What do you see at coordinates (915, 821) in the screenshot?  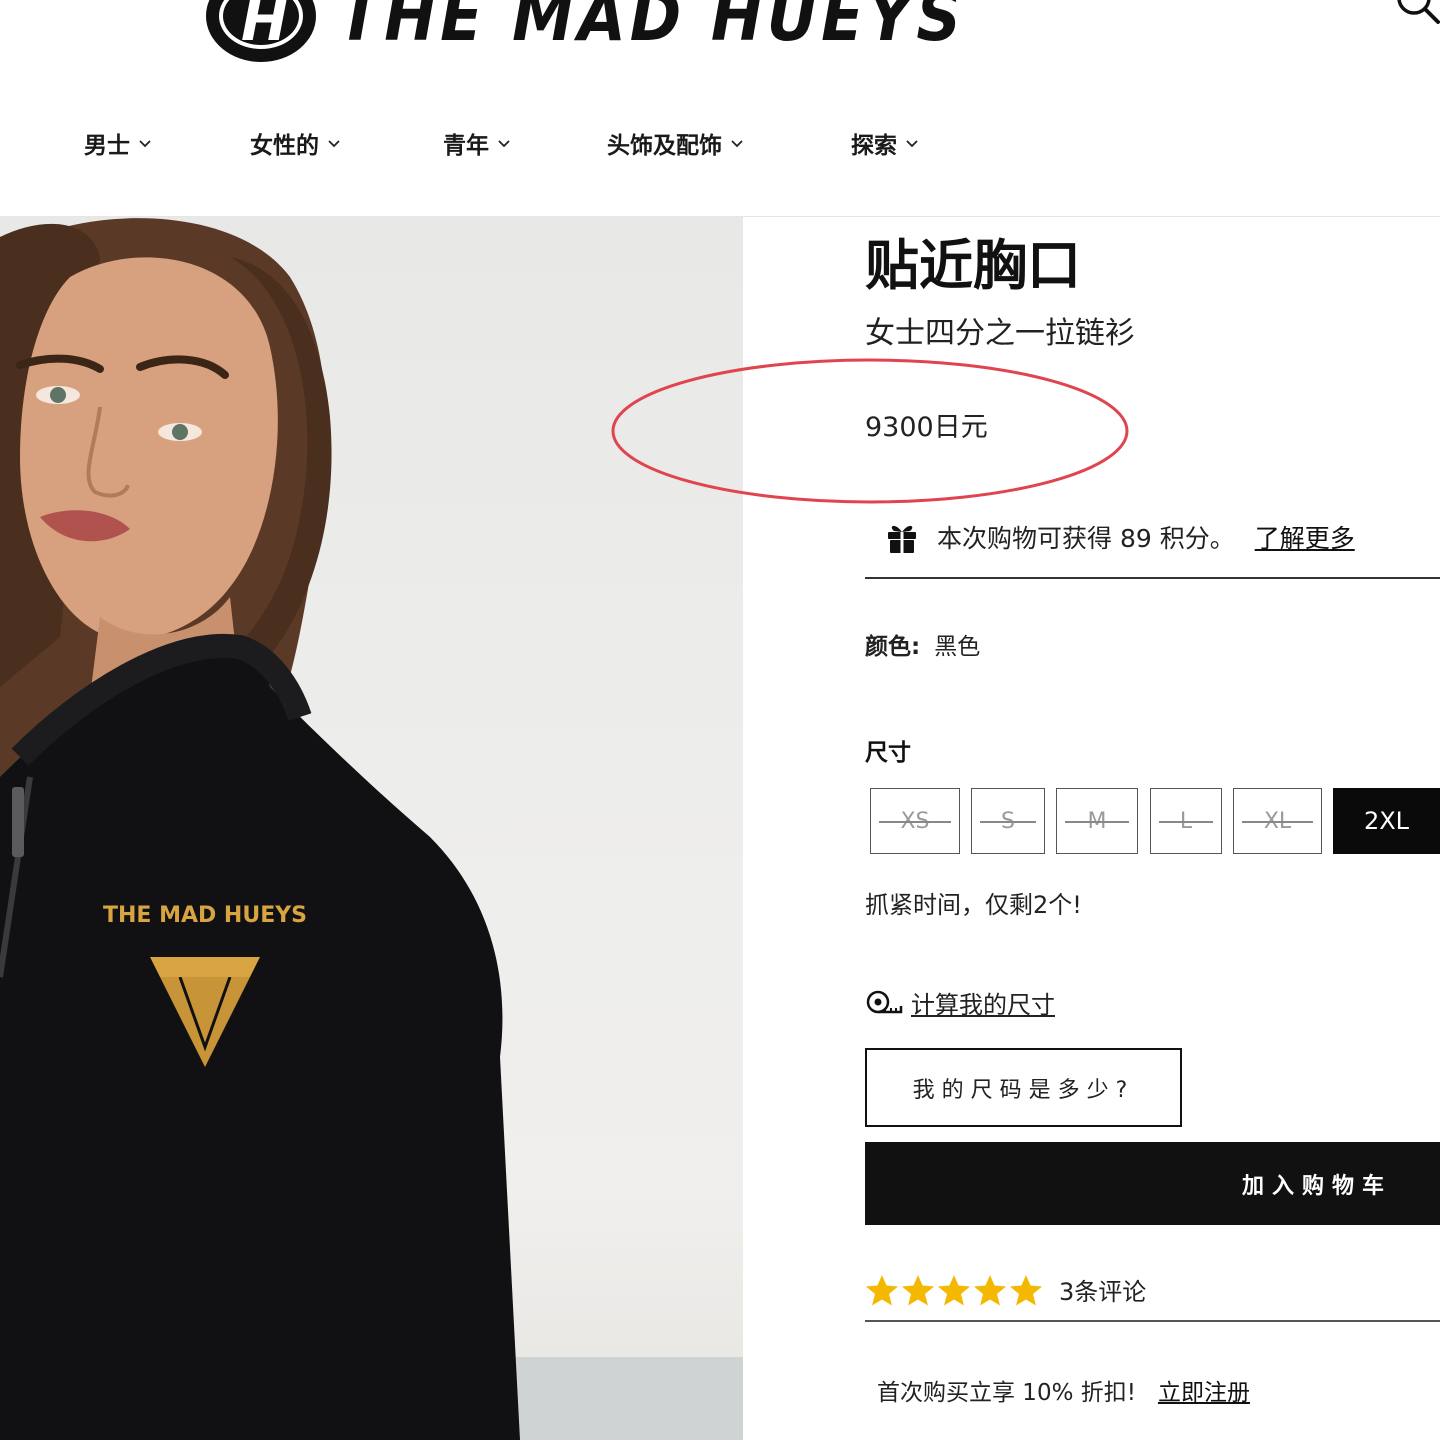 I see `size-option-xs: XS` at bounding box center [915, 821].